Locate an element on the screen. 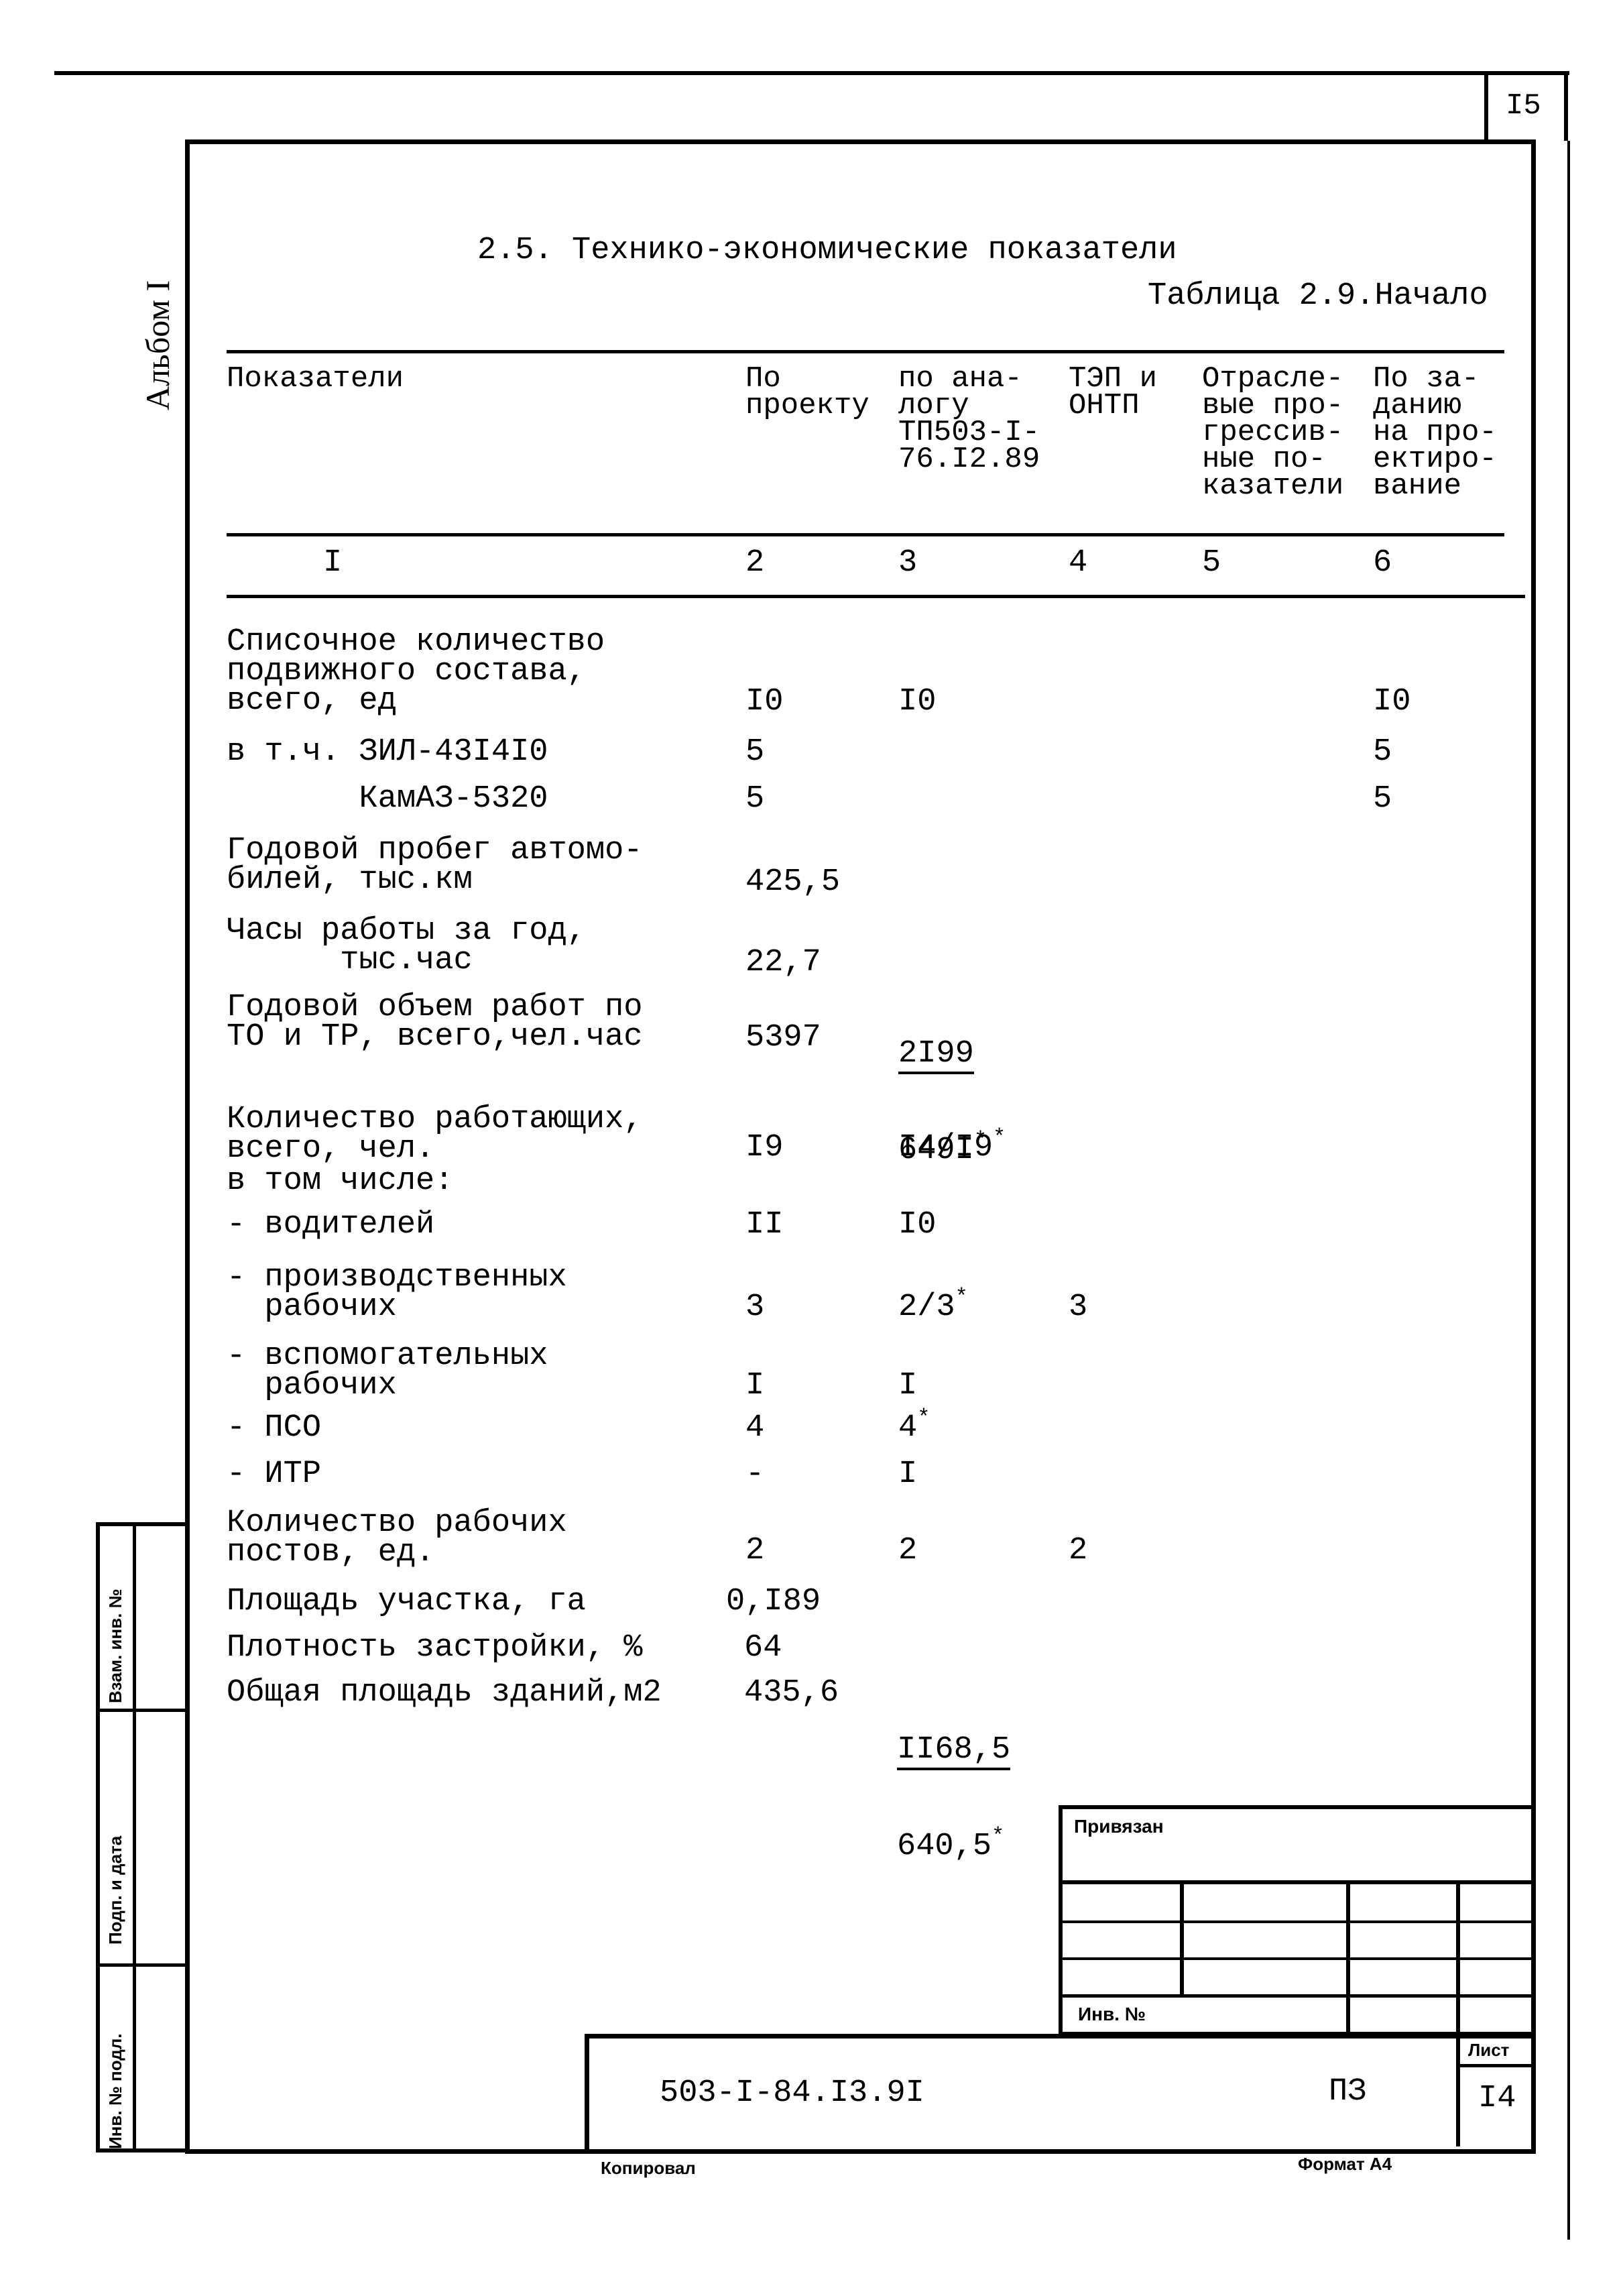  sheet-cell-divider is located at coordinates (1458, 2090).